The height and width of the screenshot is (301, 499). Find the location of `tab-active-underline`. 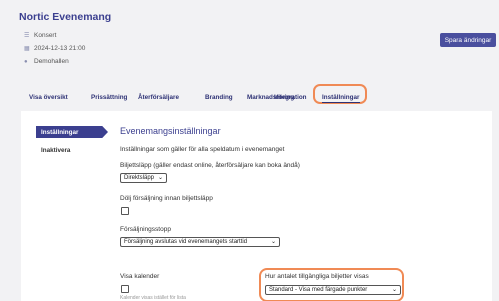

tab-active-underline is located at coordinates (341, 102).